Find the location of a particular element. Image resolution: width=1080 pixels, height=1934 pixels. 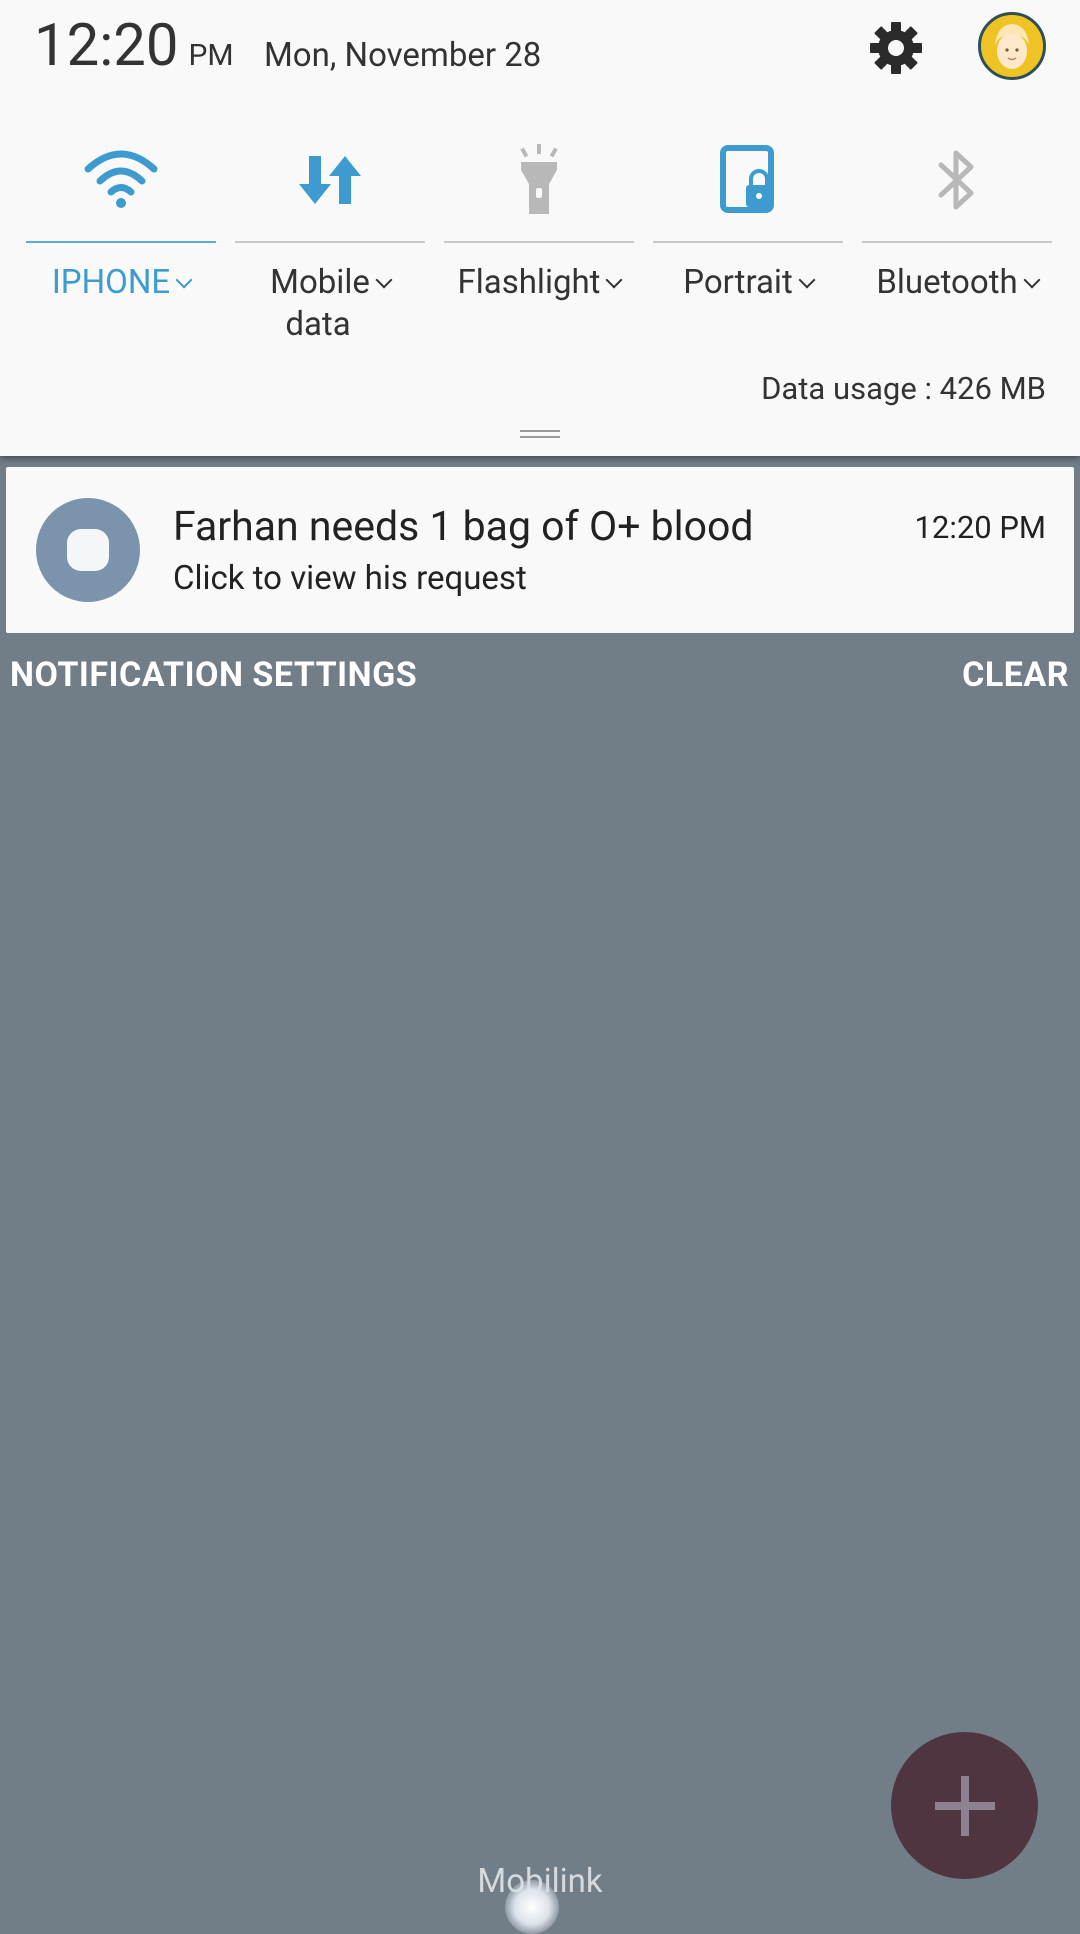

wifi-icon is located at coordinates (121, 180).